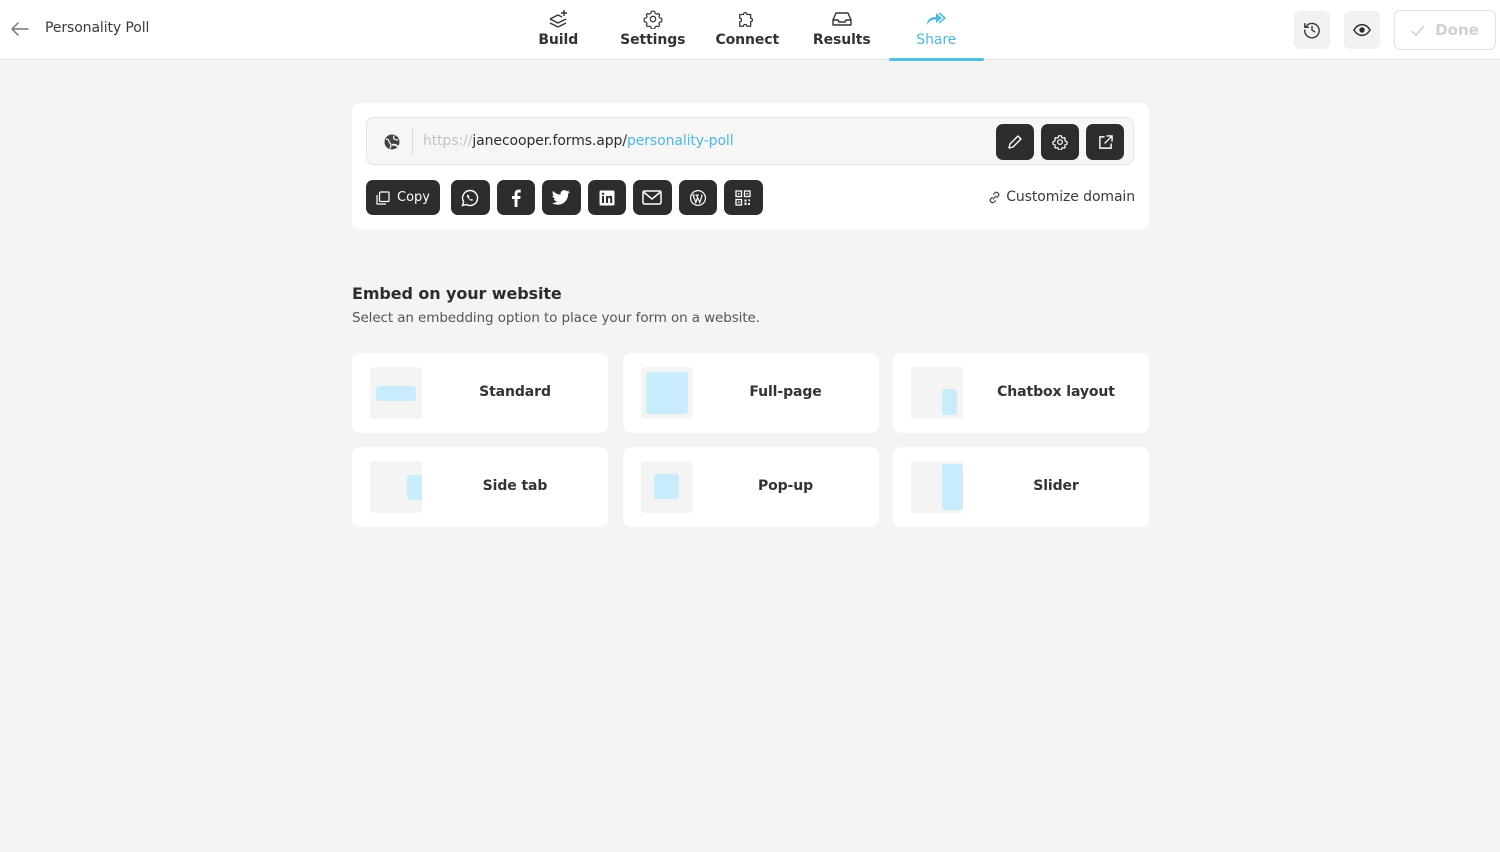 This screenshot has height=852, width=1500. What do you see at coordinates (1418, 30) in the screenshot?
I see `check-icon` at bounding box center [1418, 30].